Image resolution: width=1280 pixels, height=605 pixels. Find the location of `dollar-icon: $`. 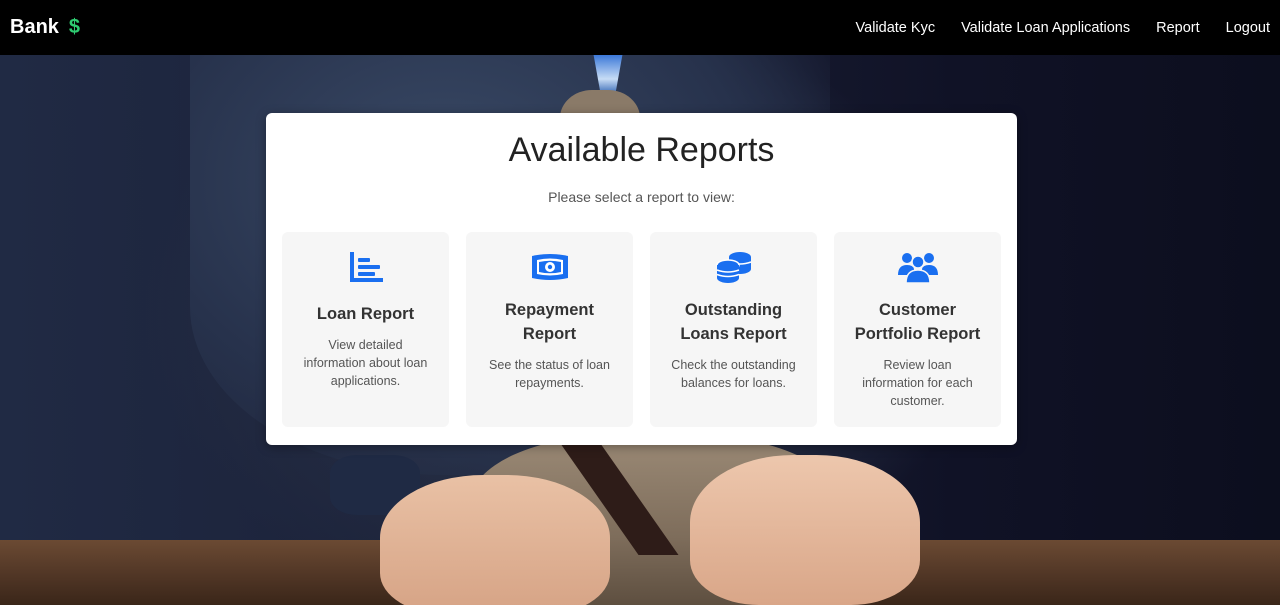

dollar-icon: $ is located at coordinates (74, 27).